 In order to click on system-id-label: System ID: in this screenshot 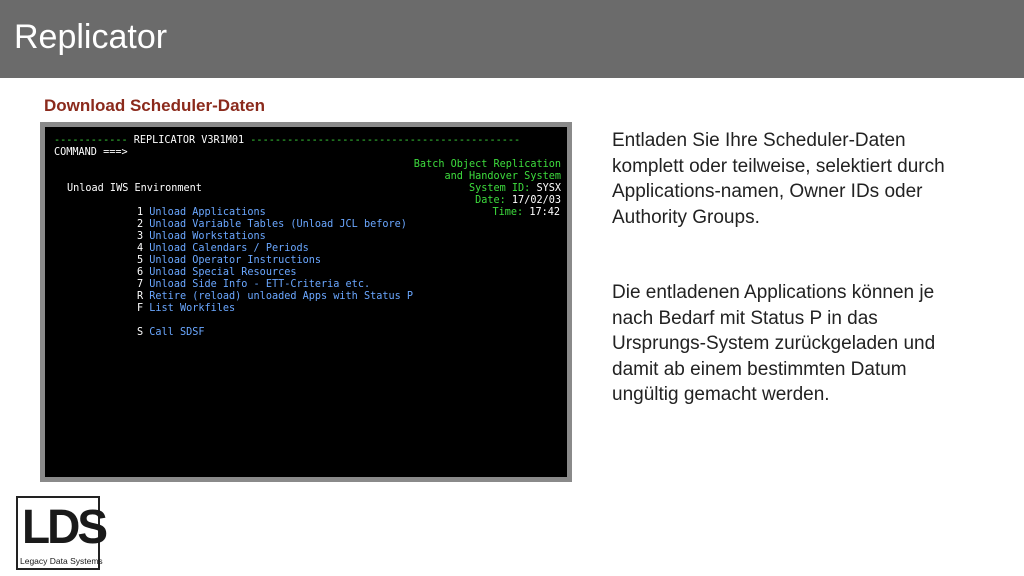, I will do `click(499, 188)`.